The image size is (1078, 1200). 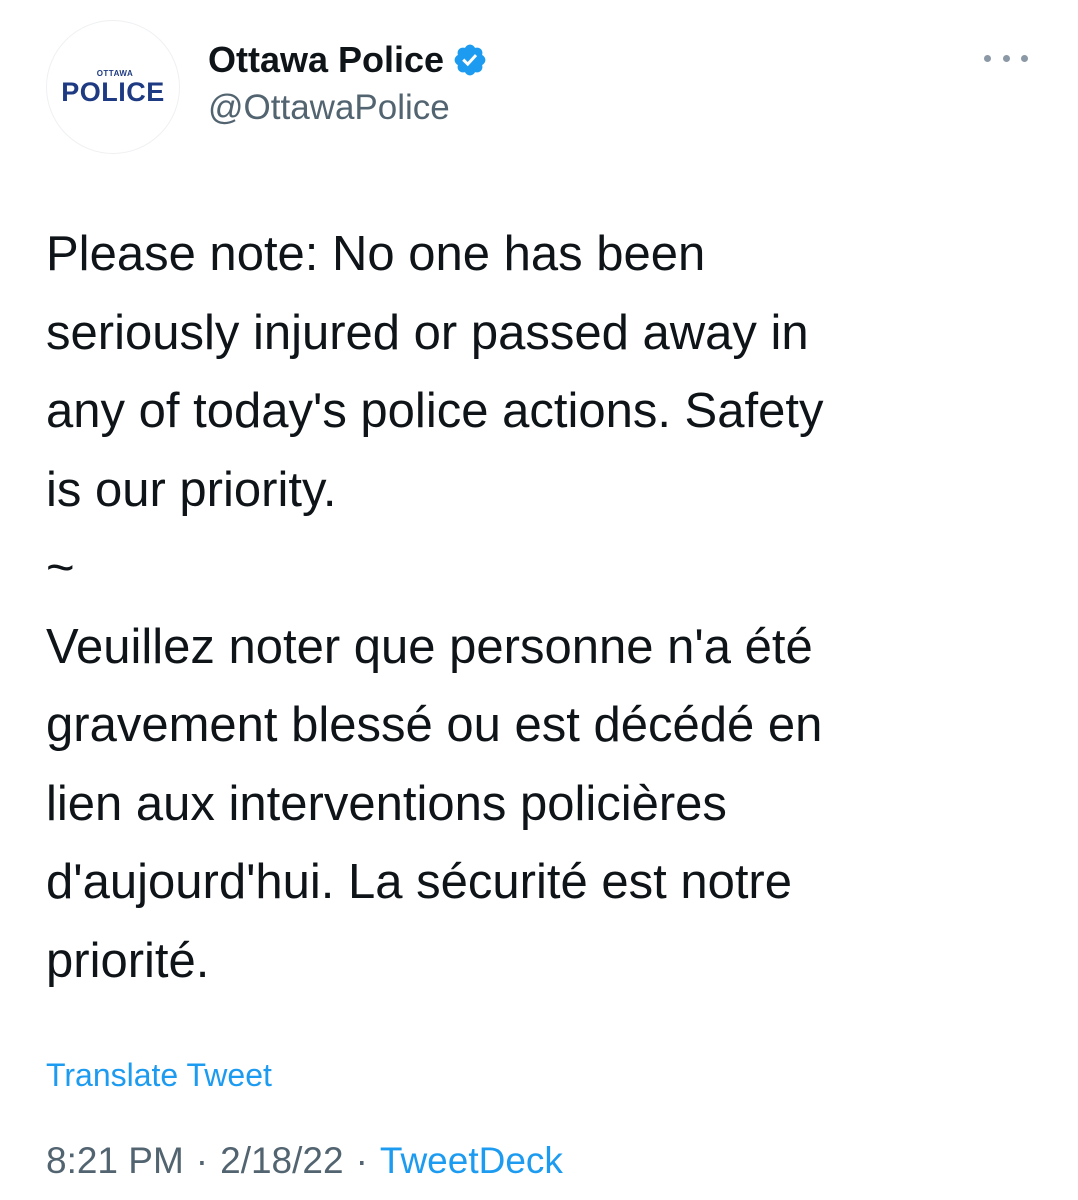 I want to click on avatar-logo-main: POLICE, so click(x=113, y=91).